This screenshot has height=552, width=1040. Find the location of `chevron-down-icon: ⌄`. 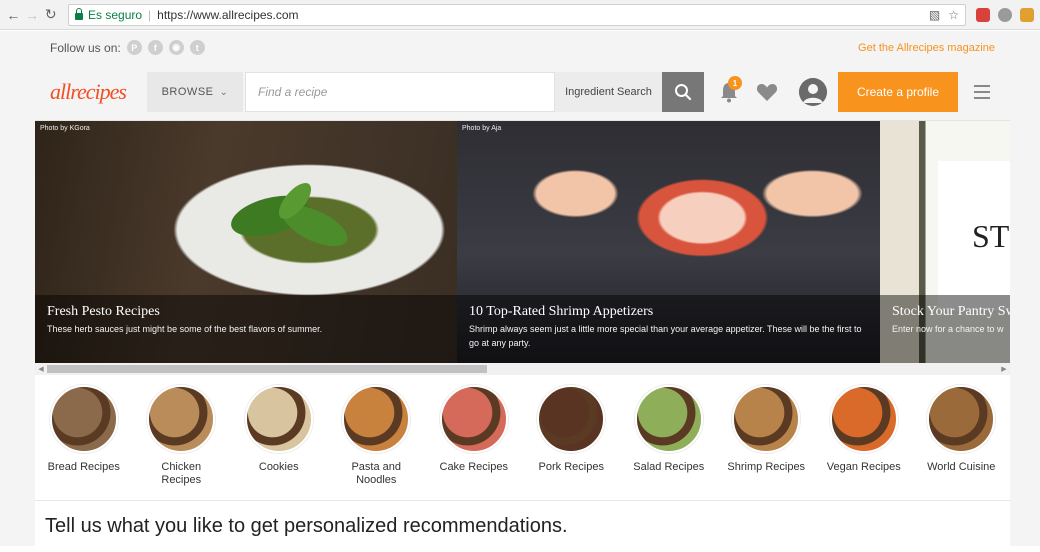

chevron-down-icon: ⌄ is located at coordinates (224, 92).